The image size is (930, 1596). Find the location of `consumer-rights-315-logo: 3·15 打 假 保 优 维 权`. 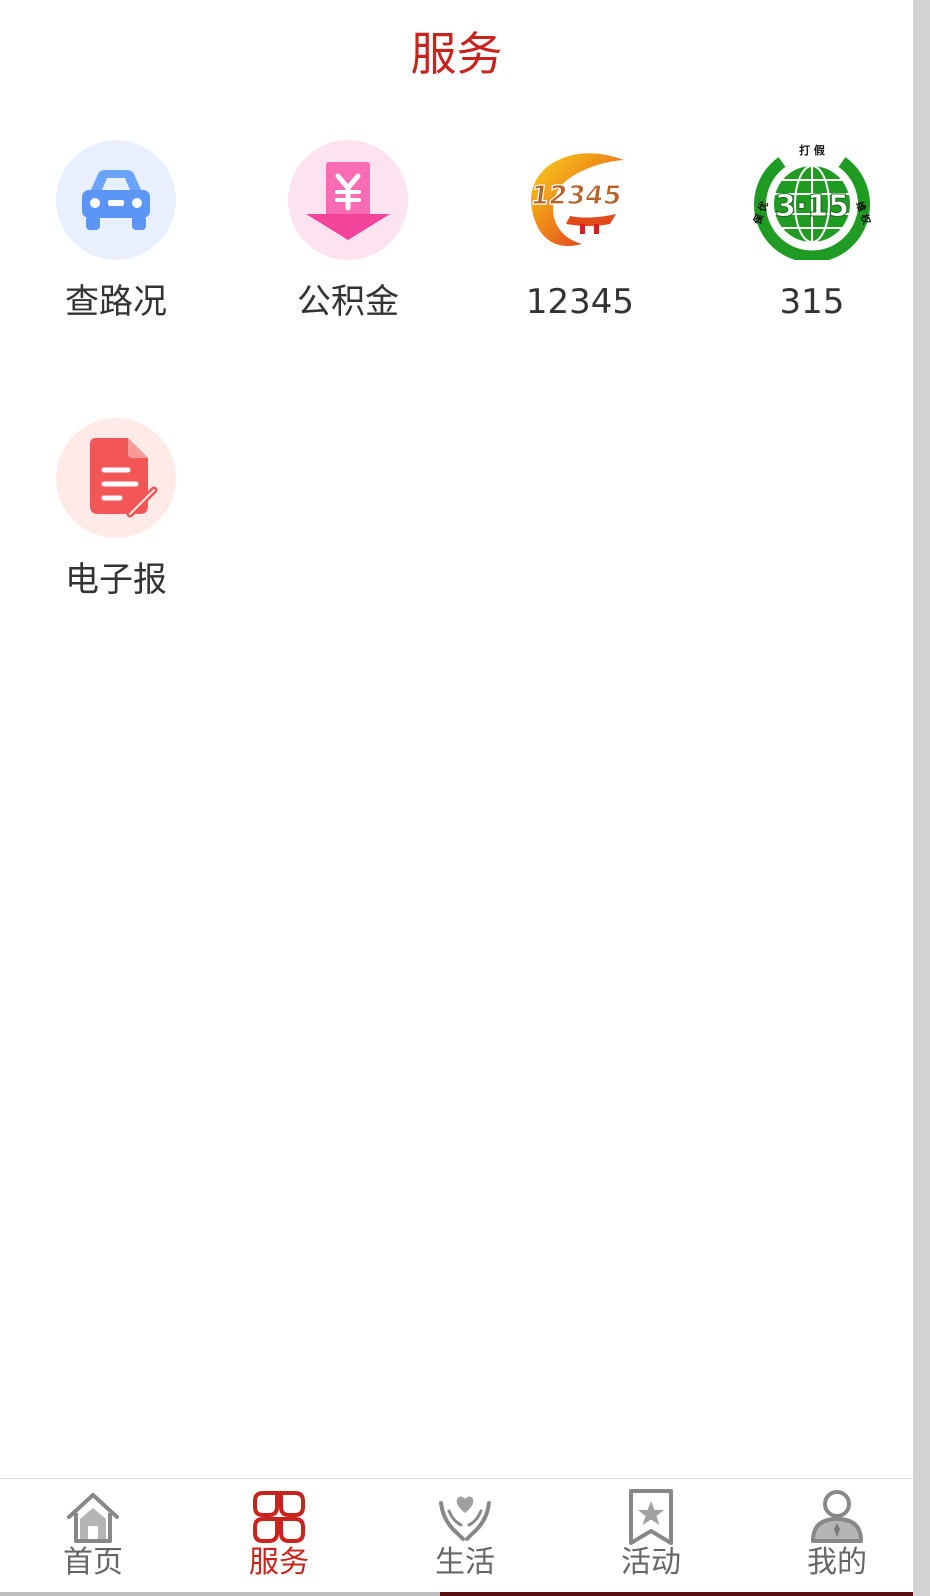

consumer-rights-315-logo: 3·15 打 假 保 优 维 权 is located at coordinates (812, 201).